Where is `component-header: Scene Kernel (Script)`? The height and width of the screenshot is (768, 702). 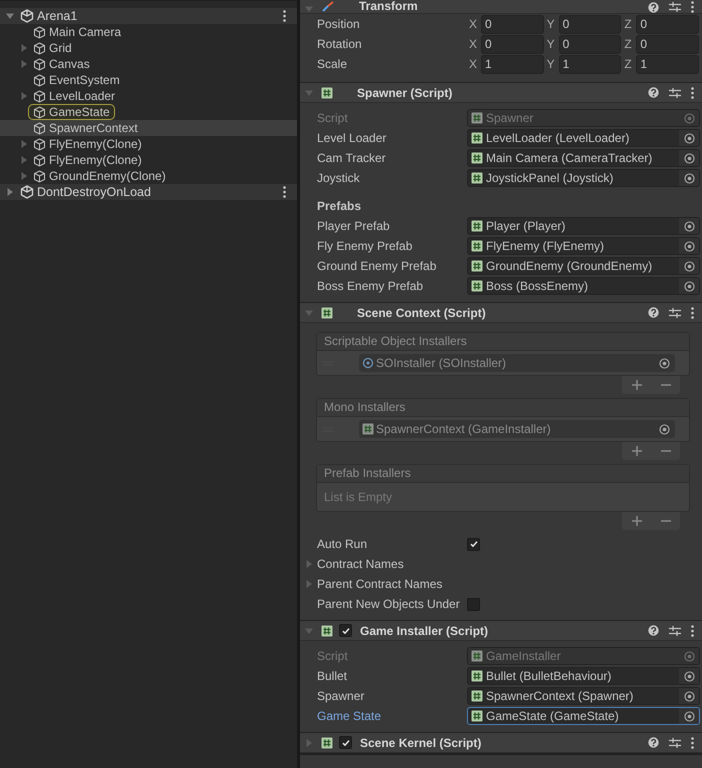 component-header: Scene Kernel (Script) is located at coordinates (501, 743).